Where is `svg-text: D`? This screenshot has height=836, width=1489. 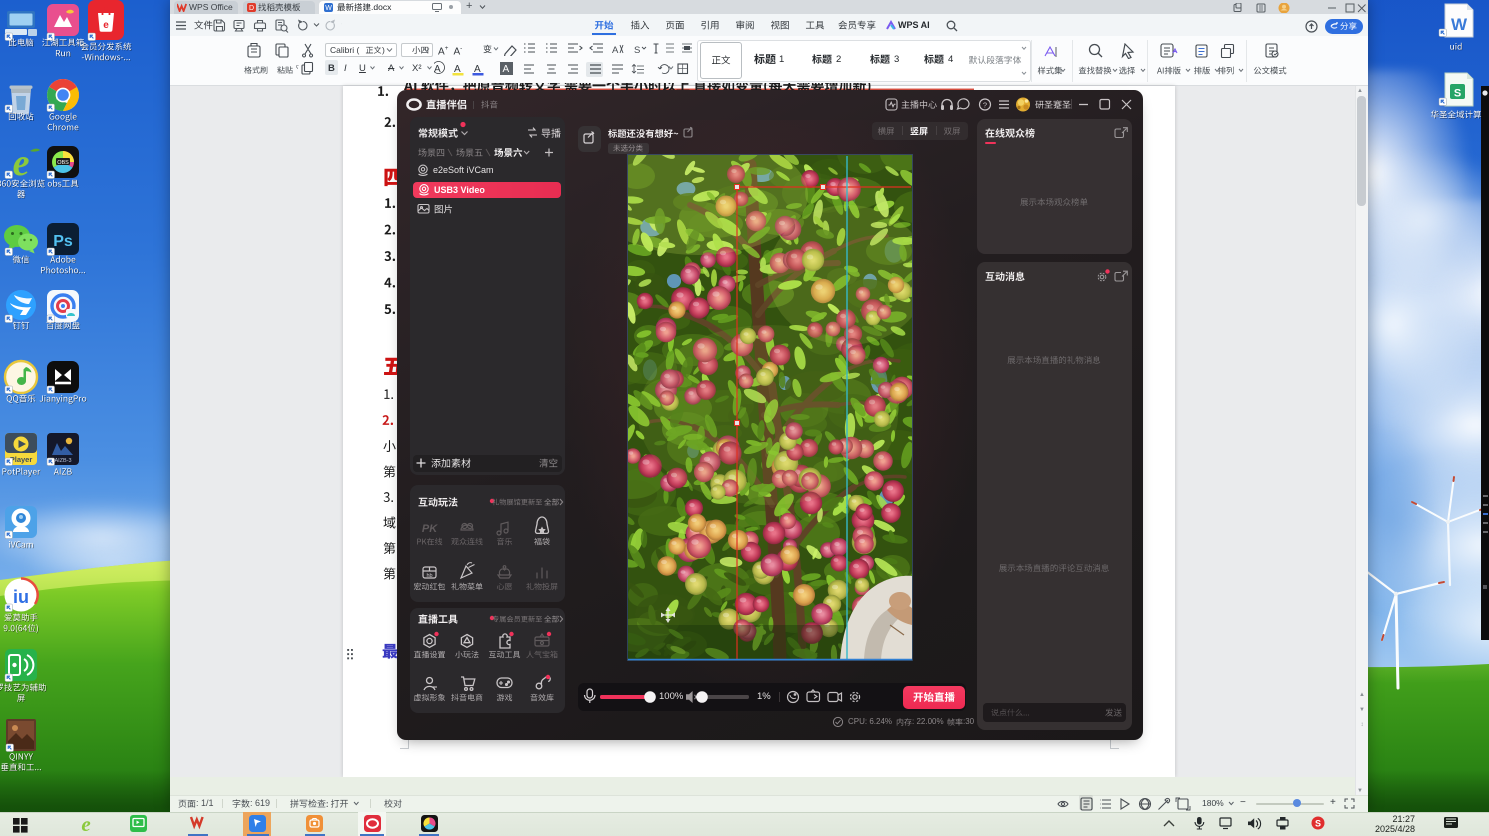
svg-text: D is located at coordinates (251, 8).